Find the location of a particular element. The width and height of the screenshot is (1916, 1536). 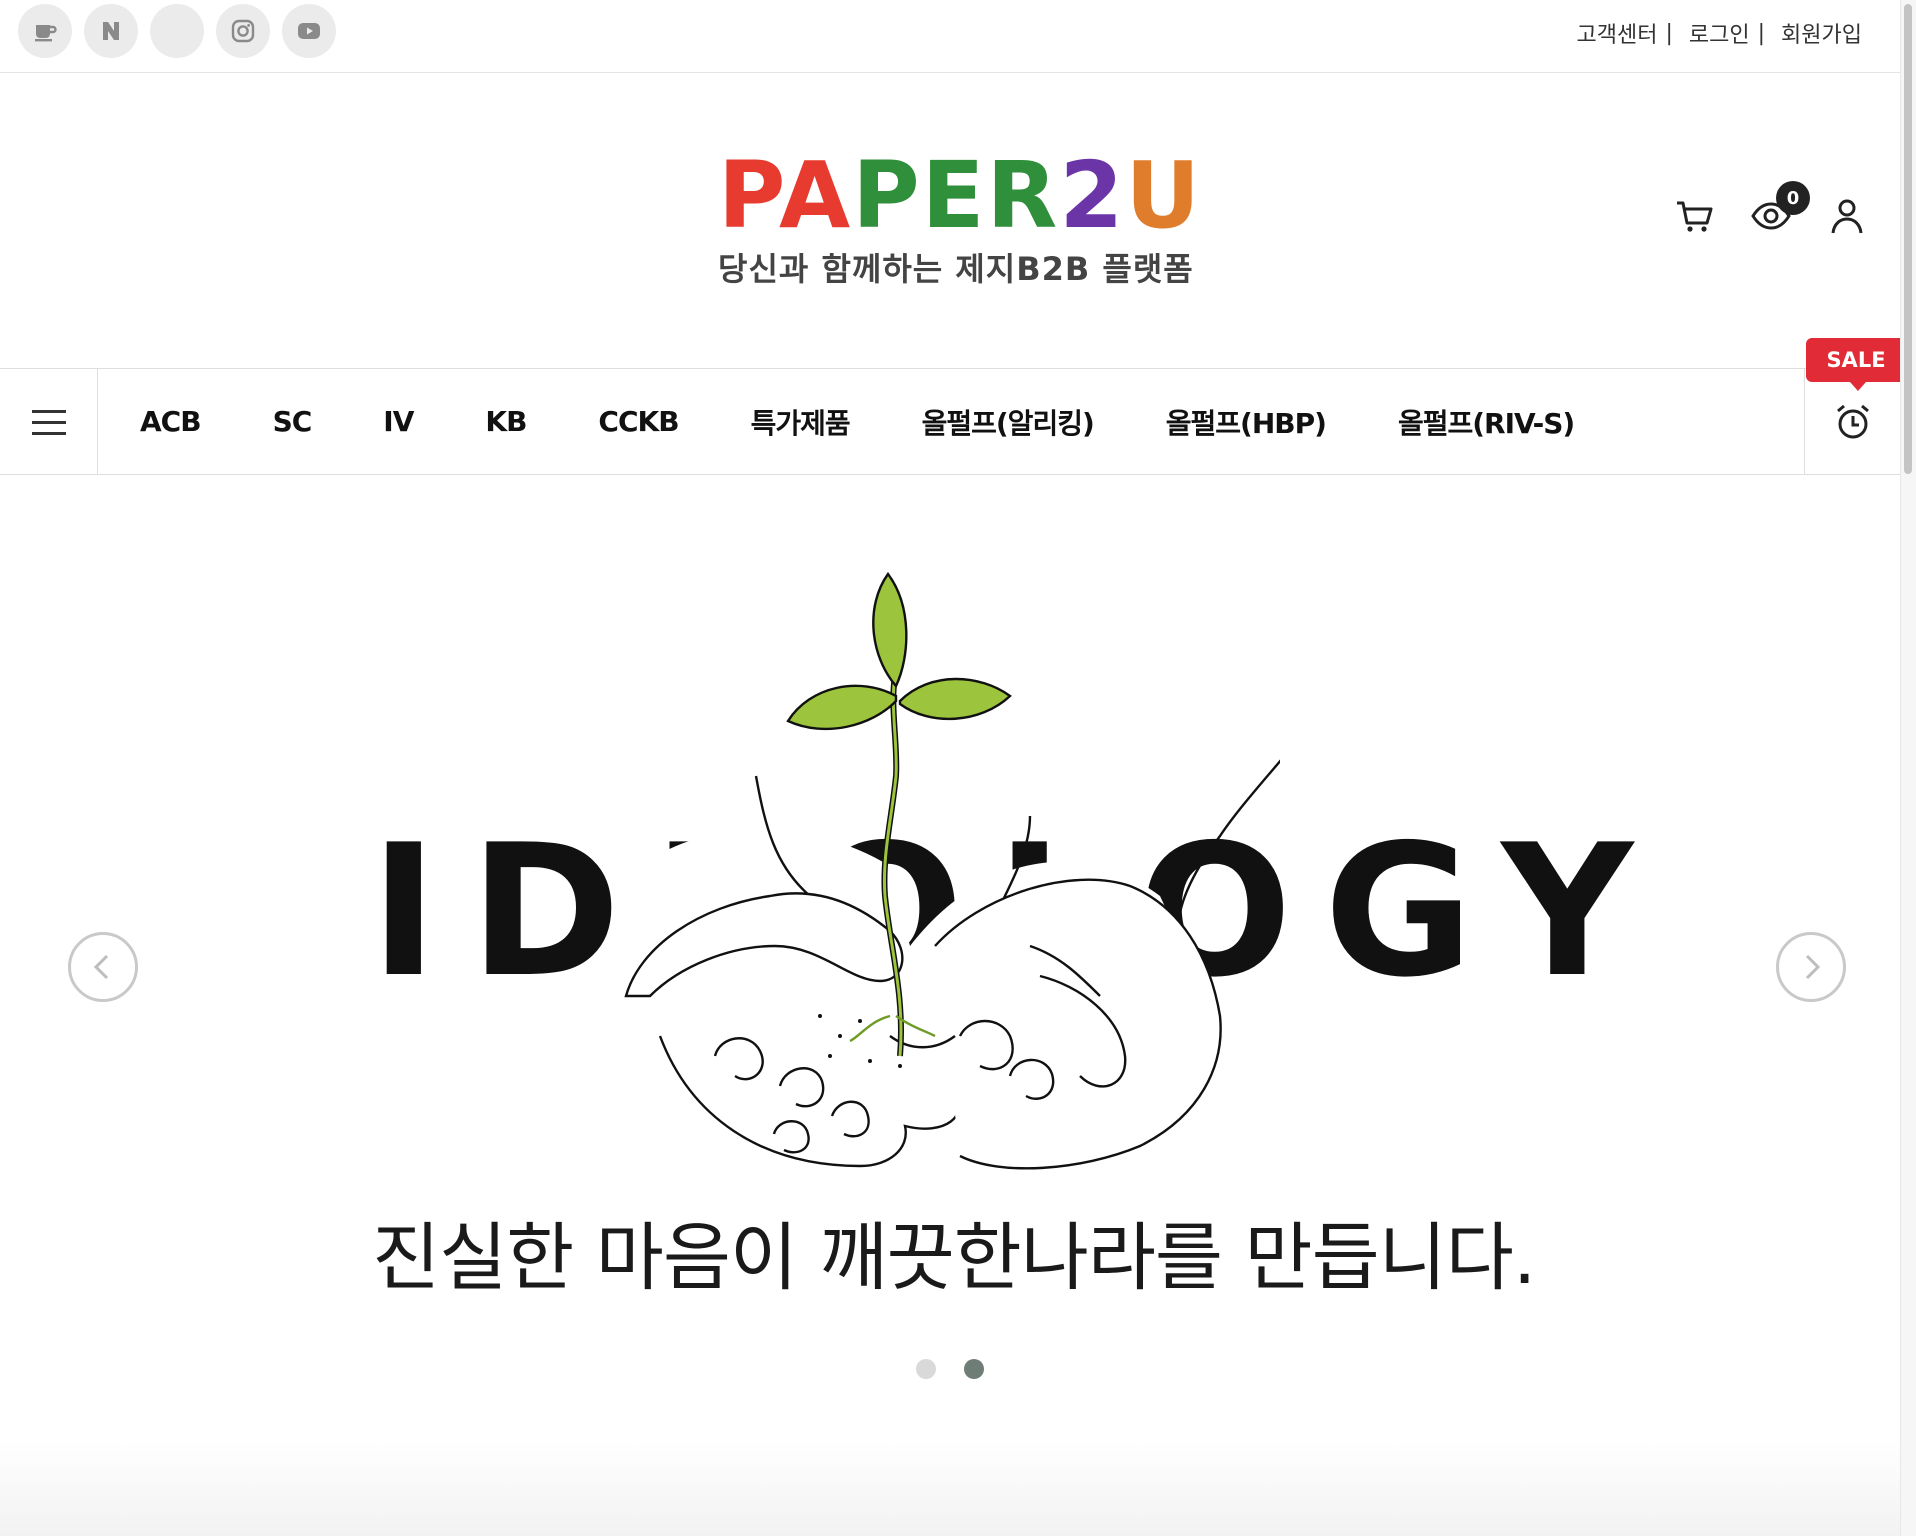

cart-button is located at coordinates (1695, 216).